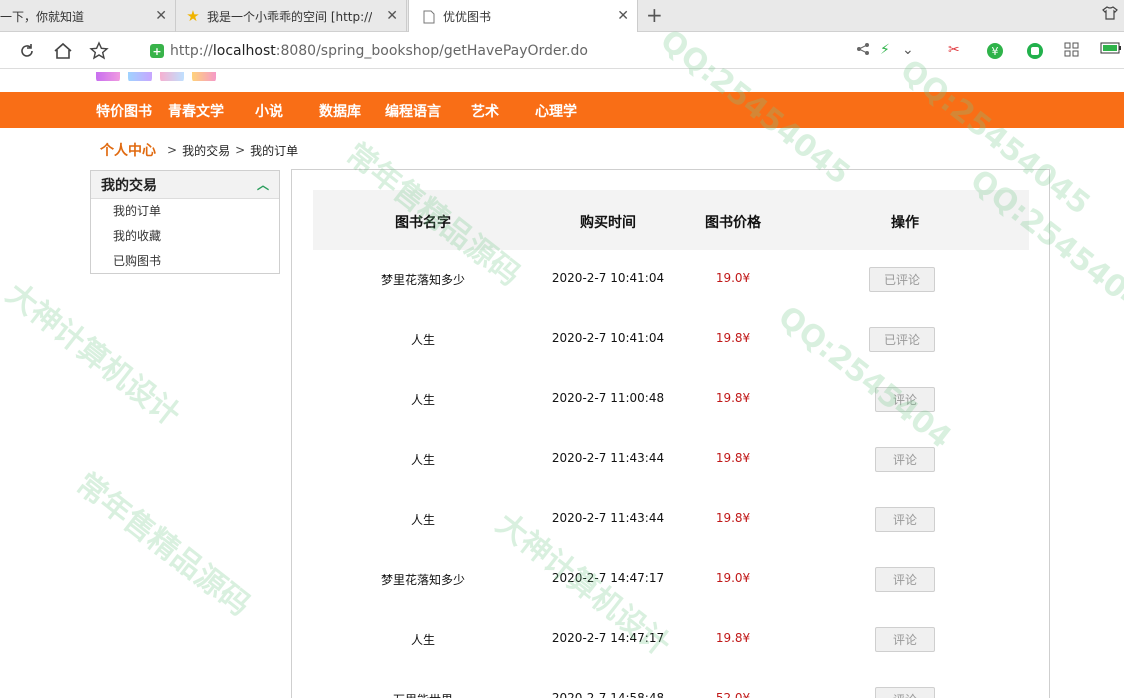 This screenshot has height=698, width=1124. What do you see at coordinates (608, 398) in the screenshot?
I see `buy-time-cell: 2020-2-7 11:00:48` at bounding box center [608, 398].